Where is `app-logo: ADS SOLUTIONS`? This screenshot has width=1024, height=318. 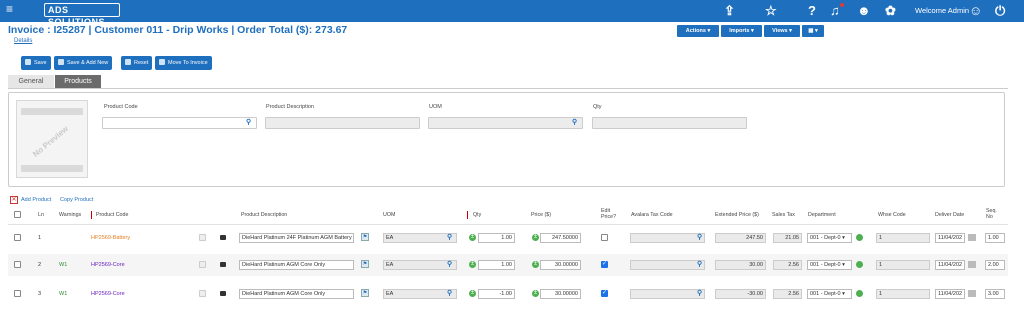
app-logo: ADS SOLUTIONS is located at coordinates (82, 15).